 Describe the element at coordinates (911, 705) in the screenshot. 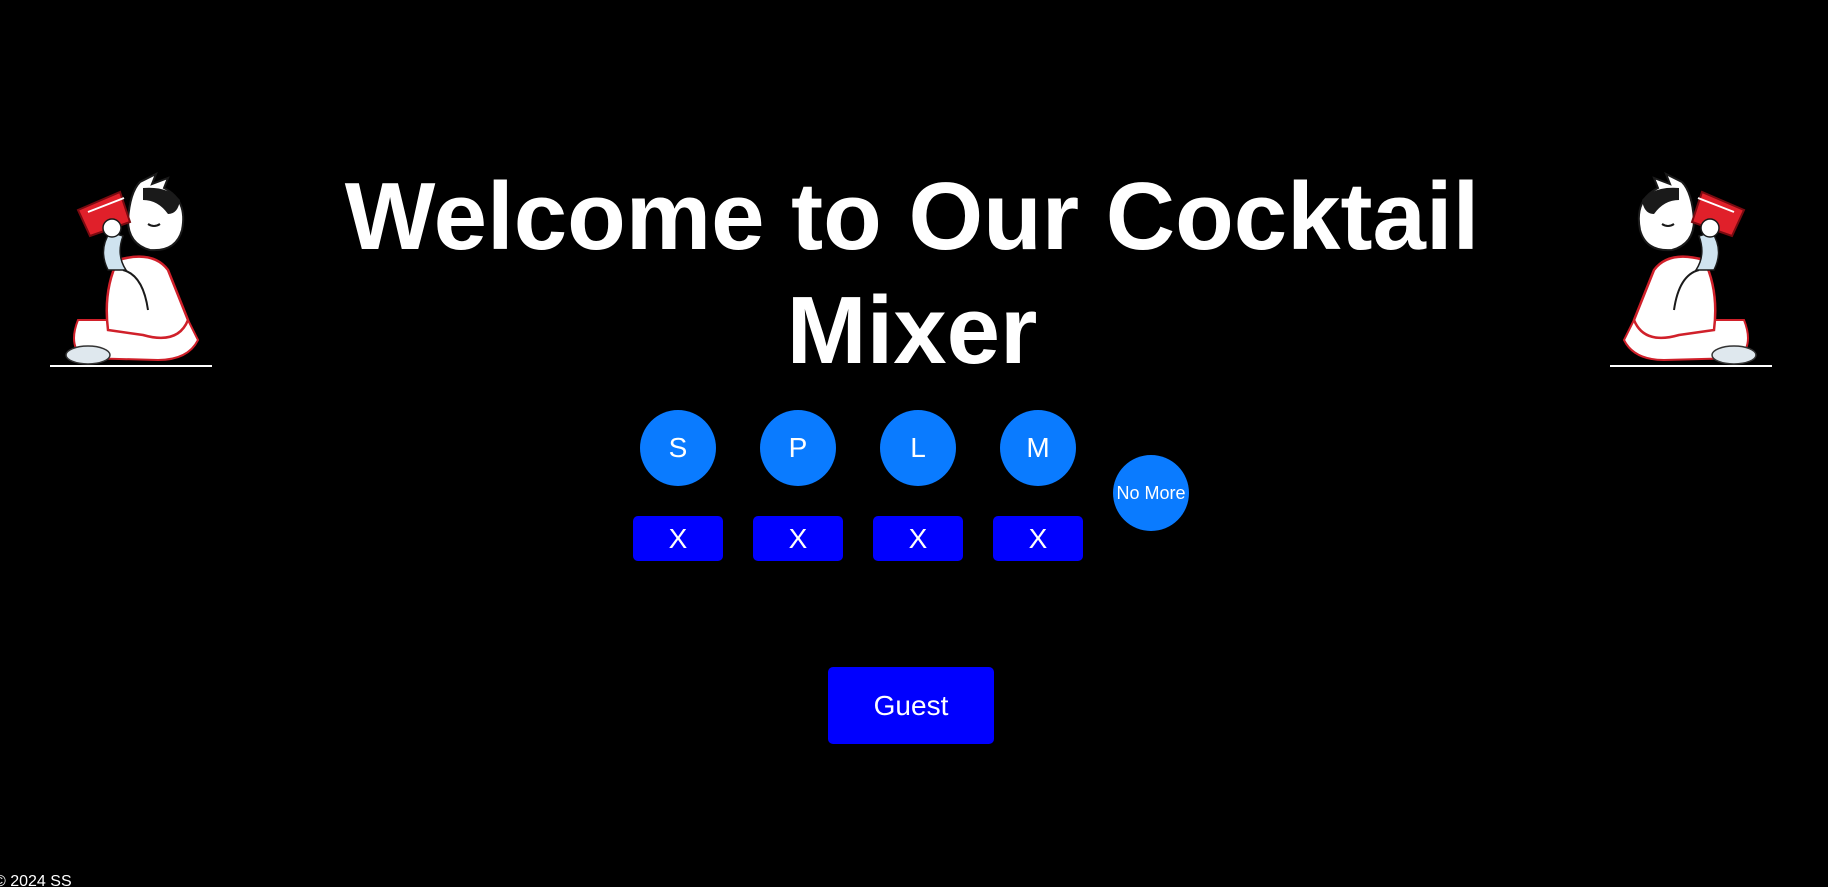

I see `guest-button: Guest` at that location.